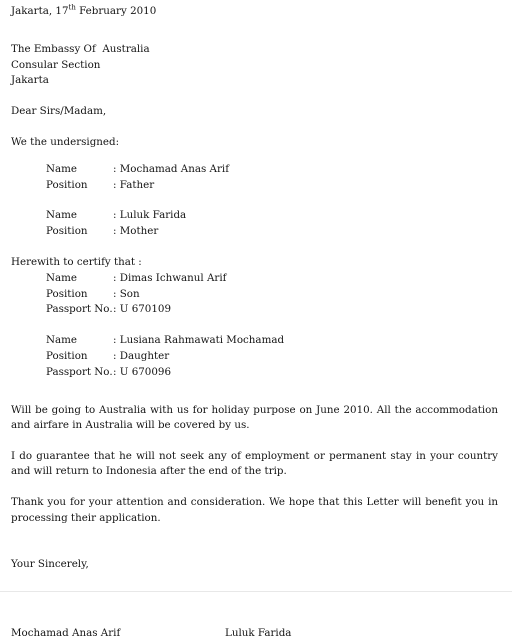  What do you see at coordinates (272, 186) in the screenshot?
I see `undersigned-1-position-row: Position : Father` at bounding box center [272, 186].